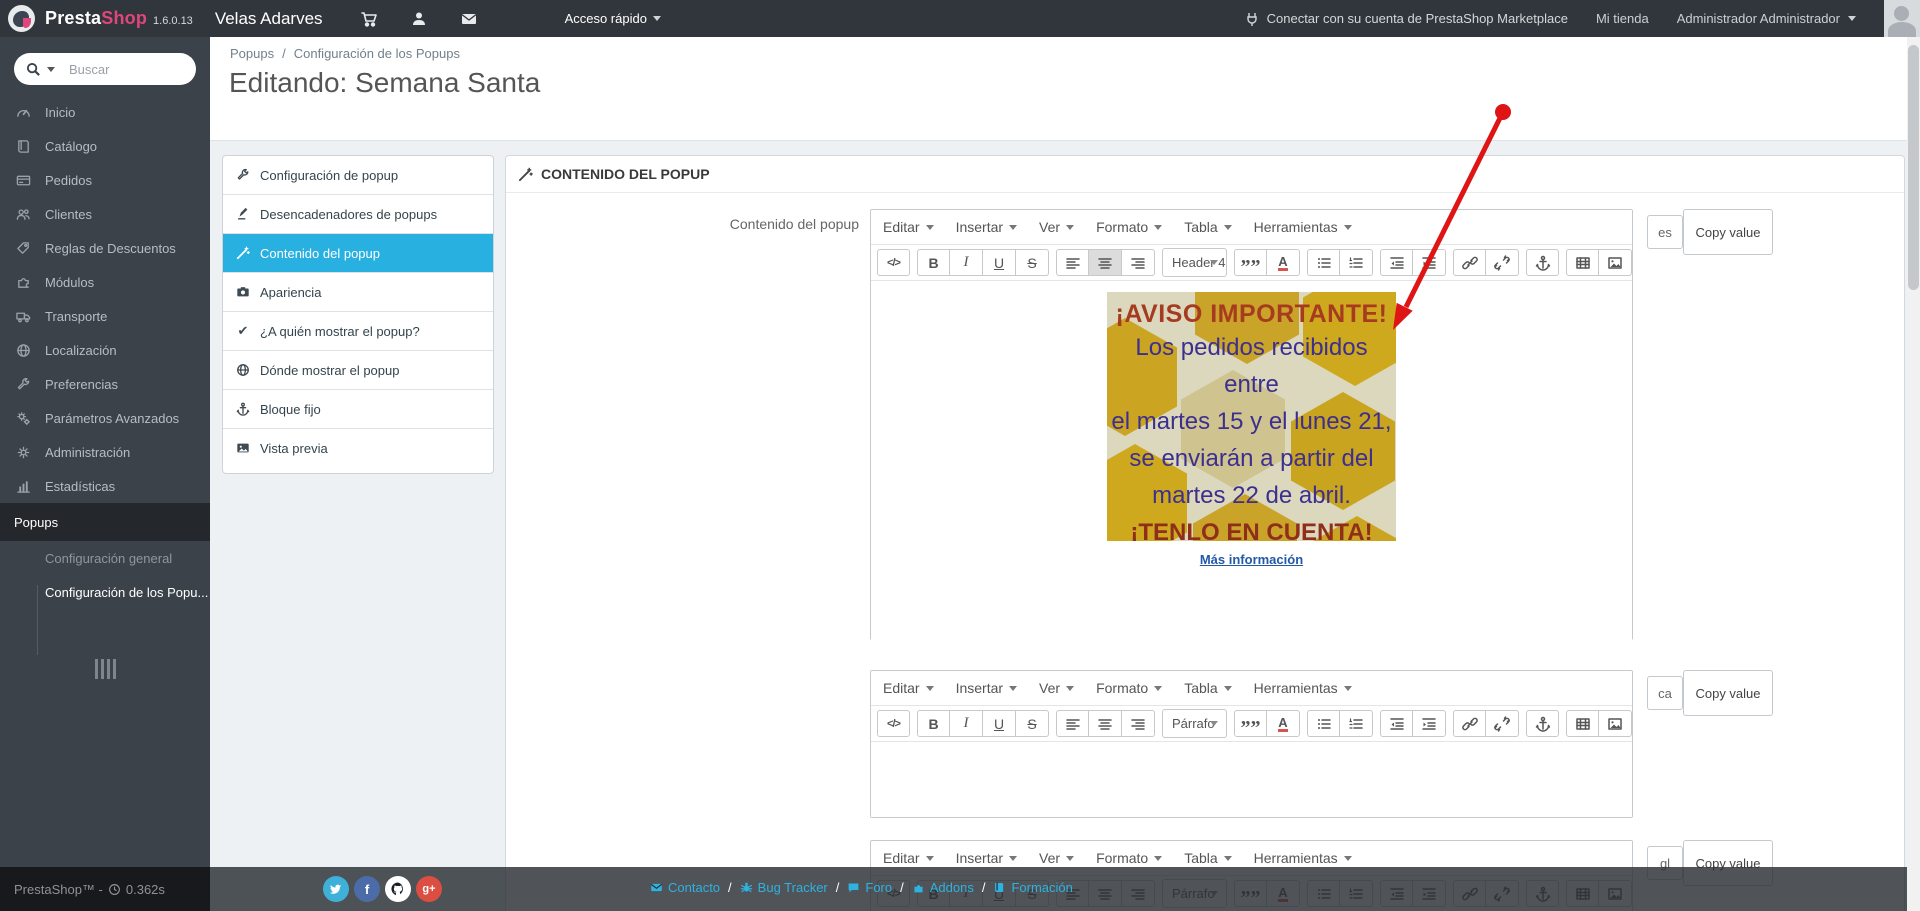 Image resolution: width=1920 pixels, height=911 pixels. Describe the element at coordinates (367, 889) in the screenshot. I see `facebook-icon: f` at that location.